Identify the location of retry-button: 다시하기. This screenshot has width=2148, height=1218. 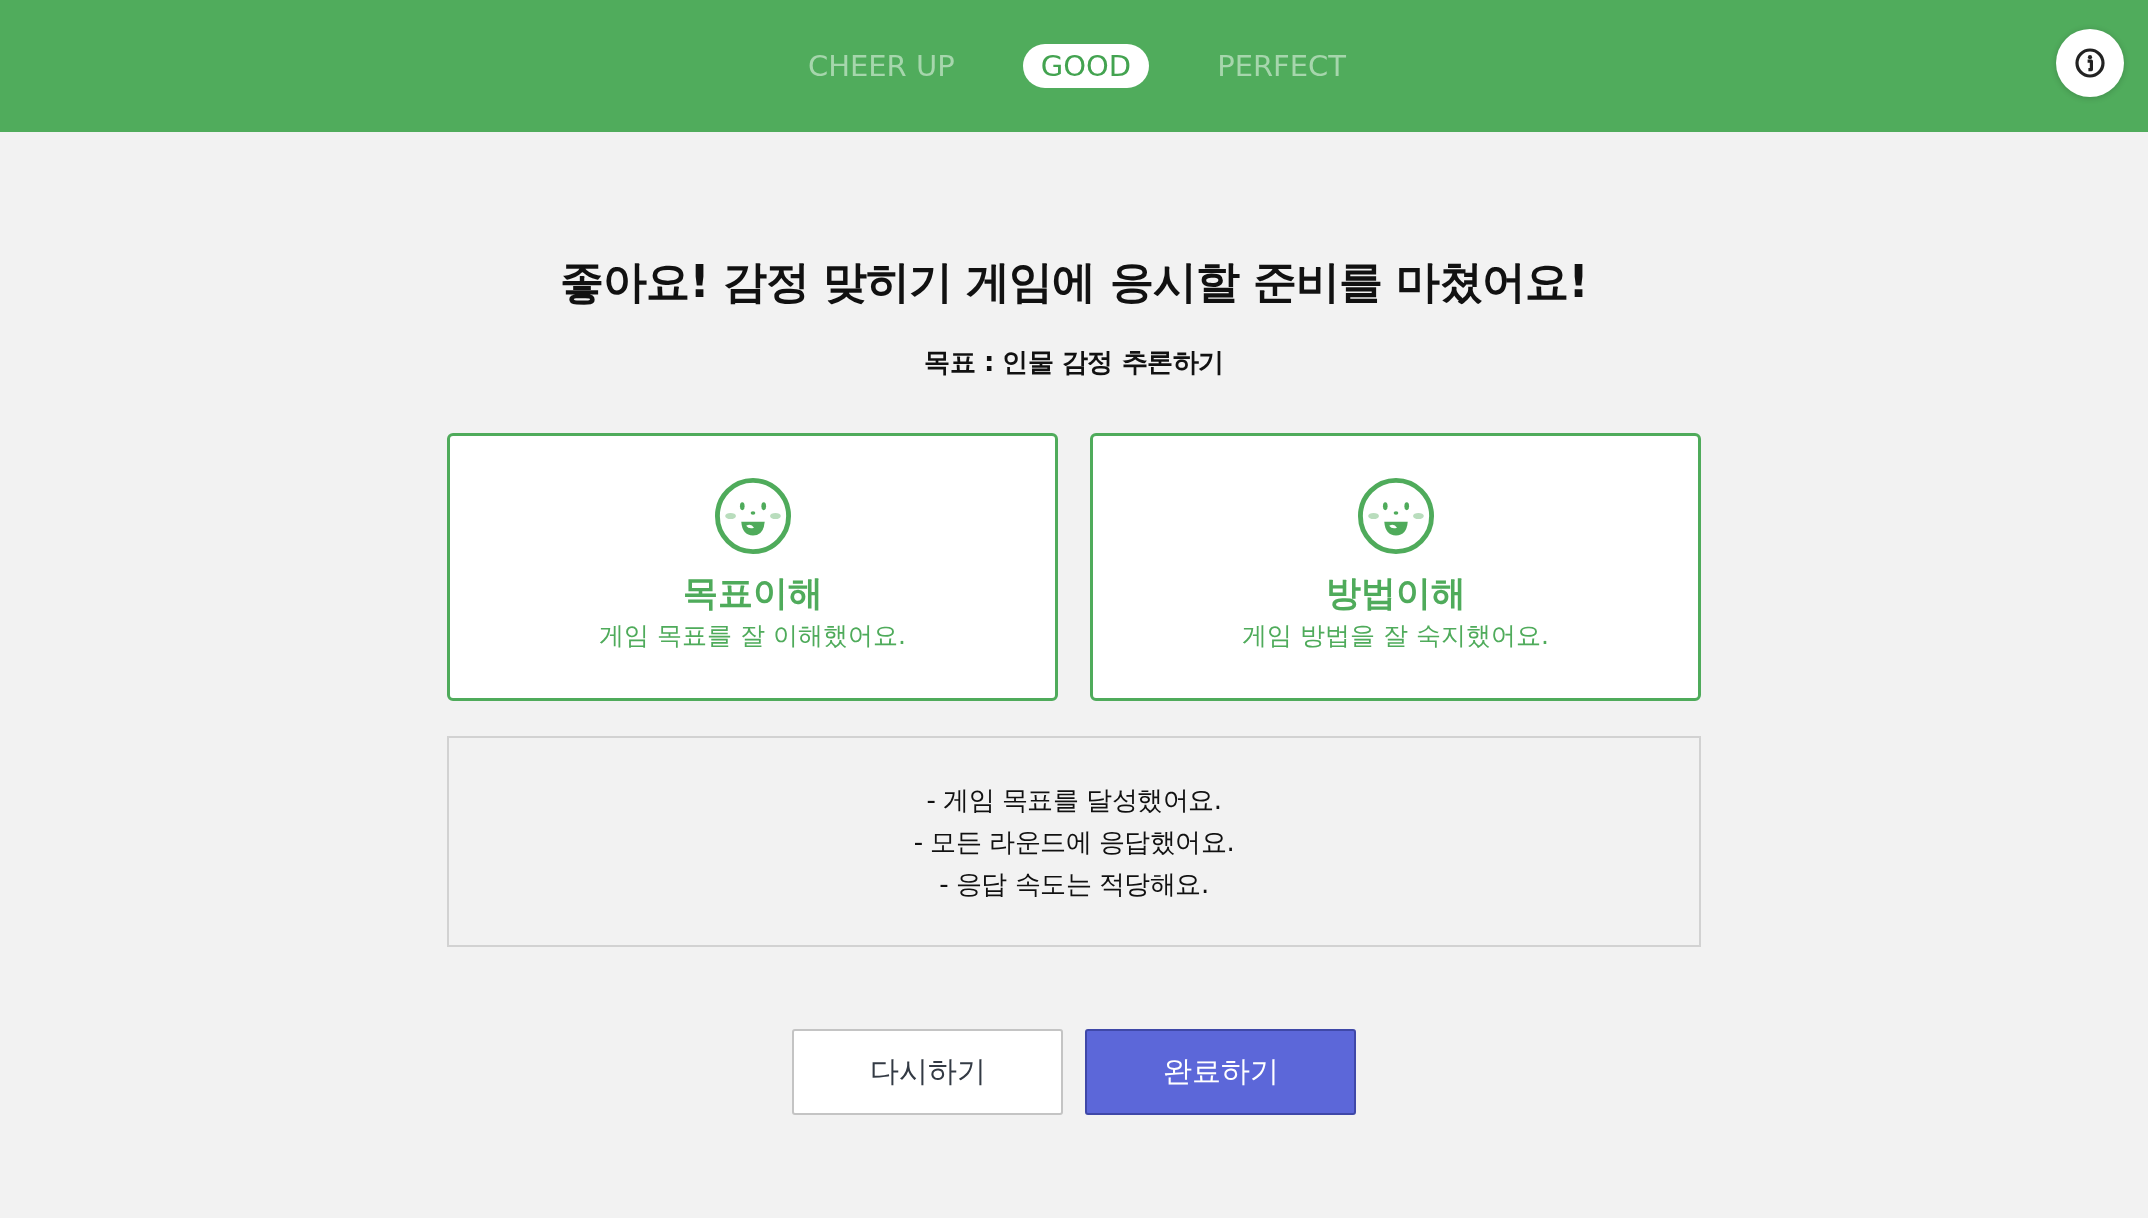
(927, 1072).